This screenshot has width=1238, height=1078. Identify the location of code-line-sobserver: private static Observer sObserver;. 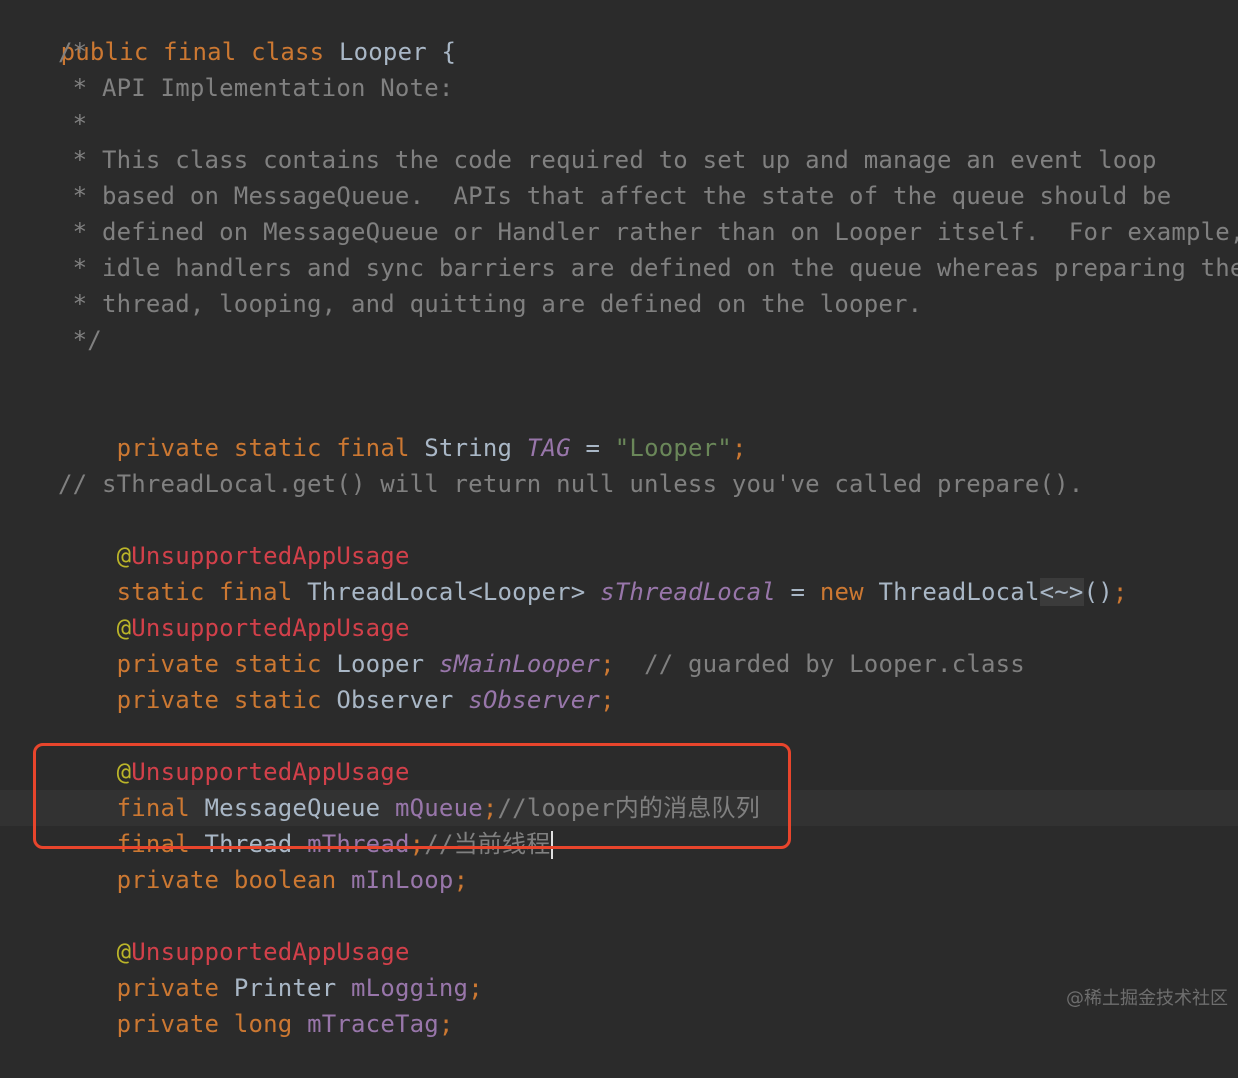
(336, 680).